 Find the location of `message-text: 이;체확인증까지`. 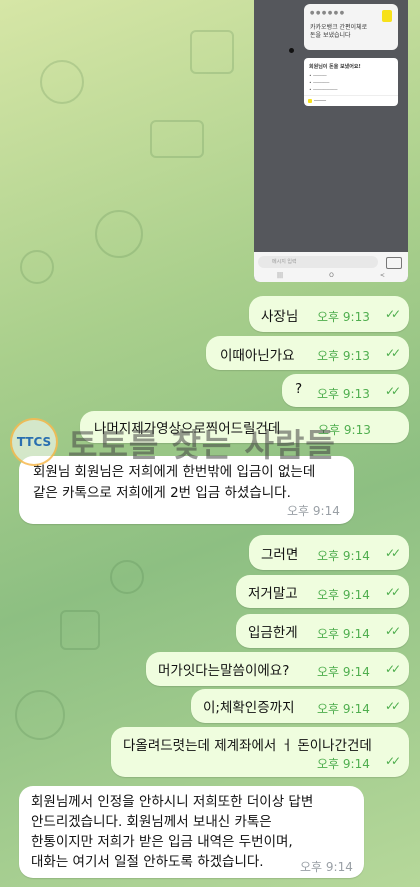

message-text: 이;체확인증까지 is located at coordinates (249, 708).